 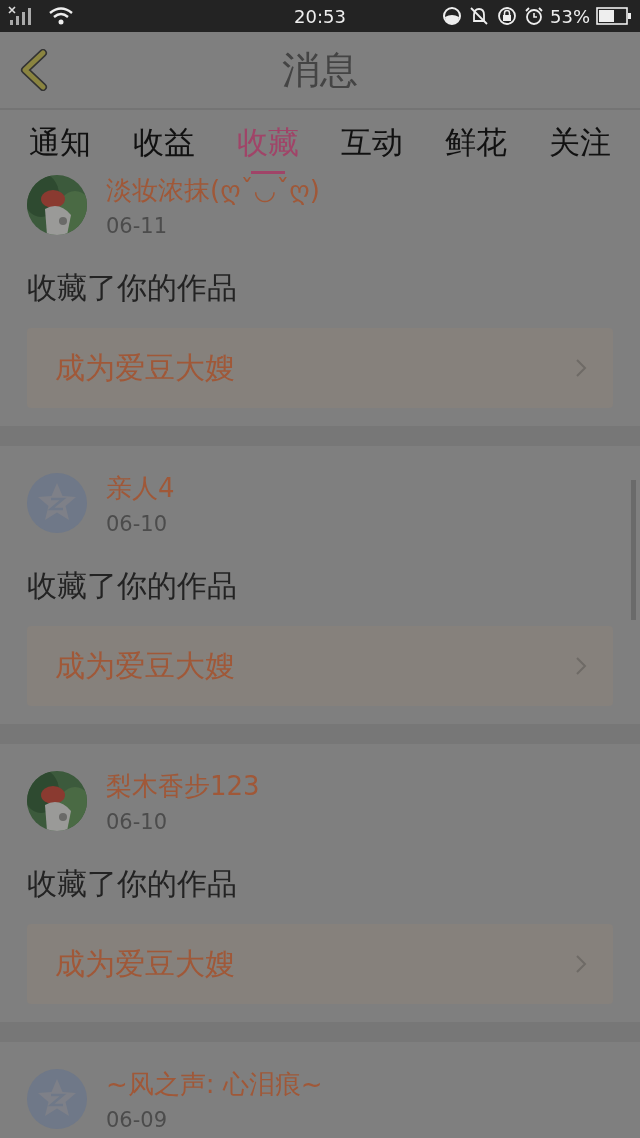 I want to click on tab: 收藏, so click(x=268, y=142).